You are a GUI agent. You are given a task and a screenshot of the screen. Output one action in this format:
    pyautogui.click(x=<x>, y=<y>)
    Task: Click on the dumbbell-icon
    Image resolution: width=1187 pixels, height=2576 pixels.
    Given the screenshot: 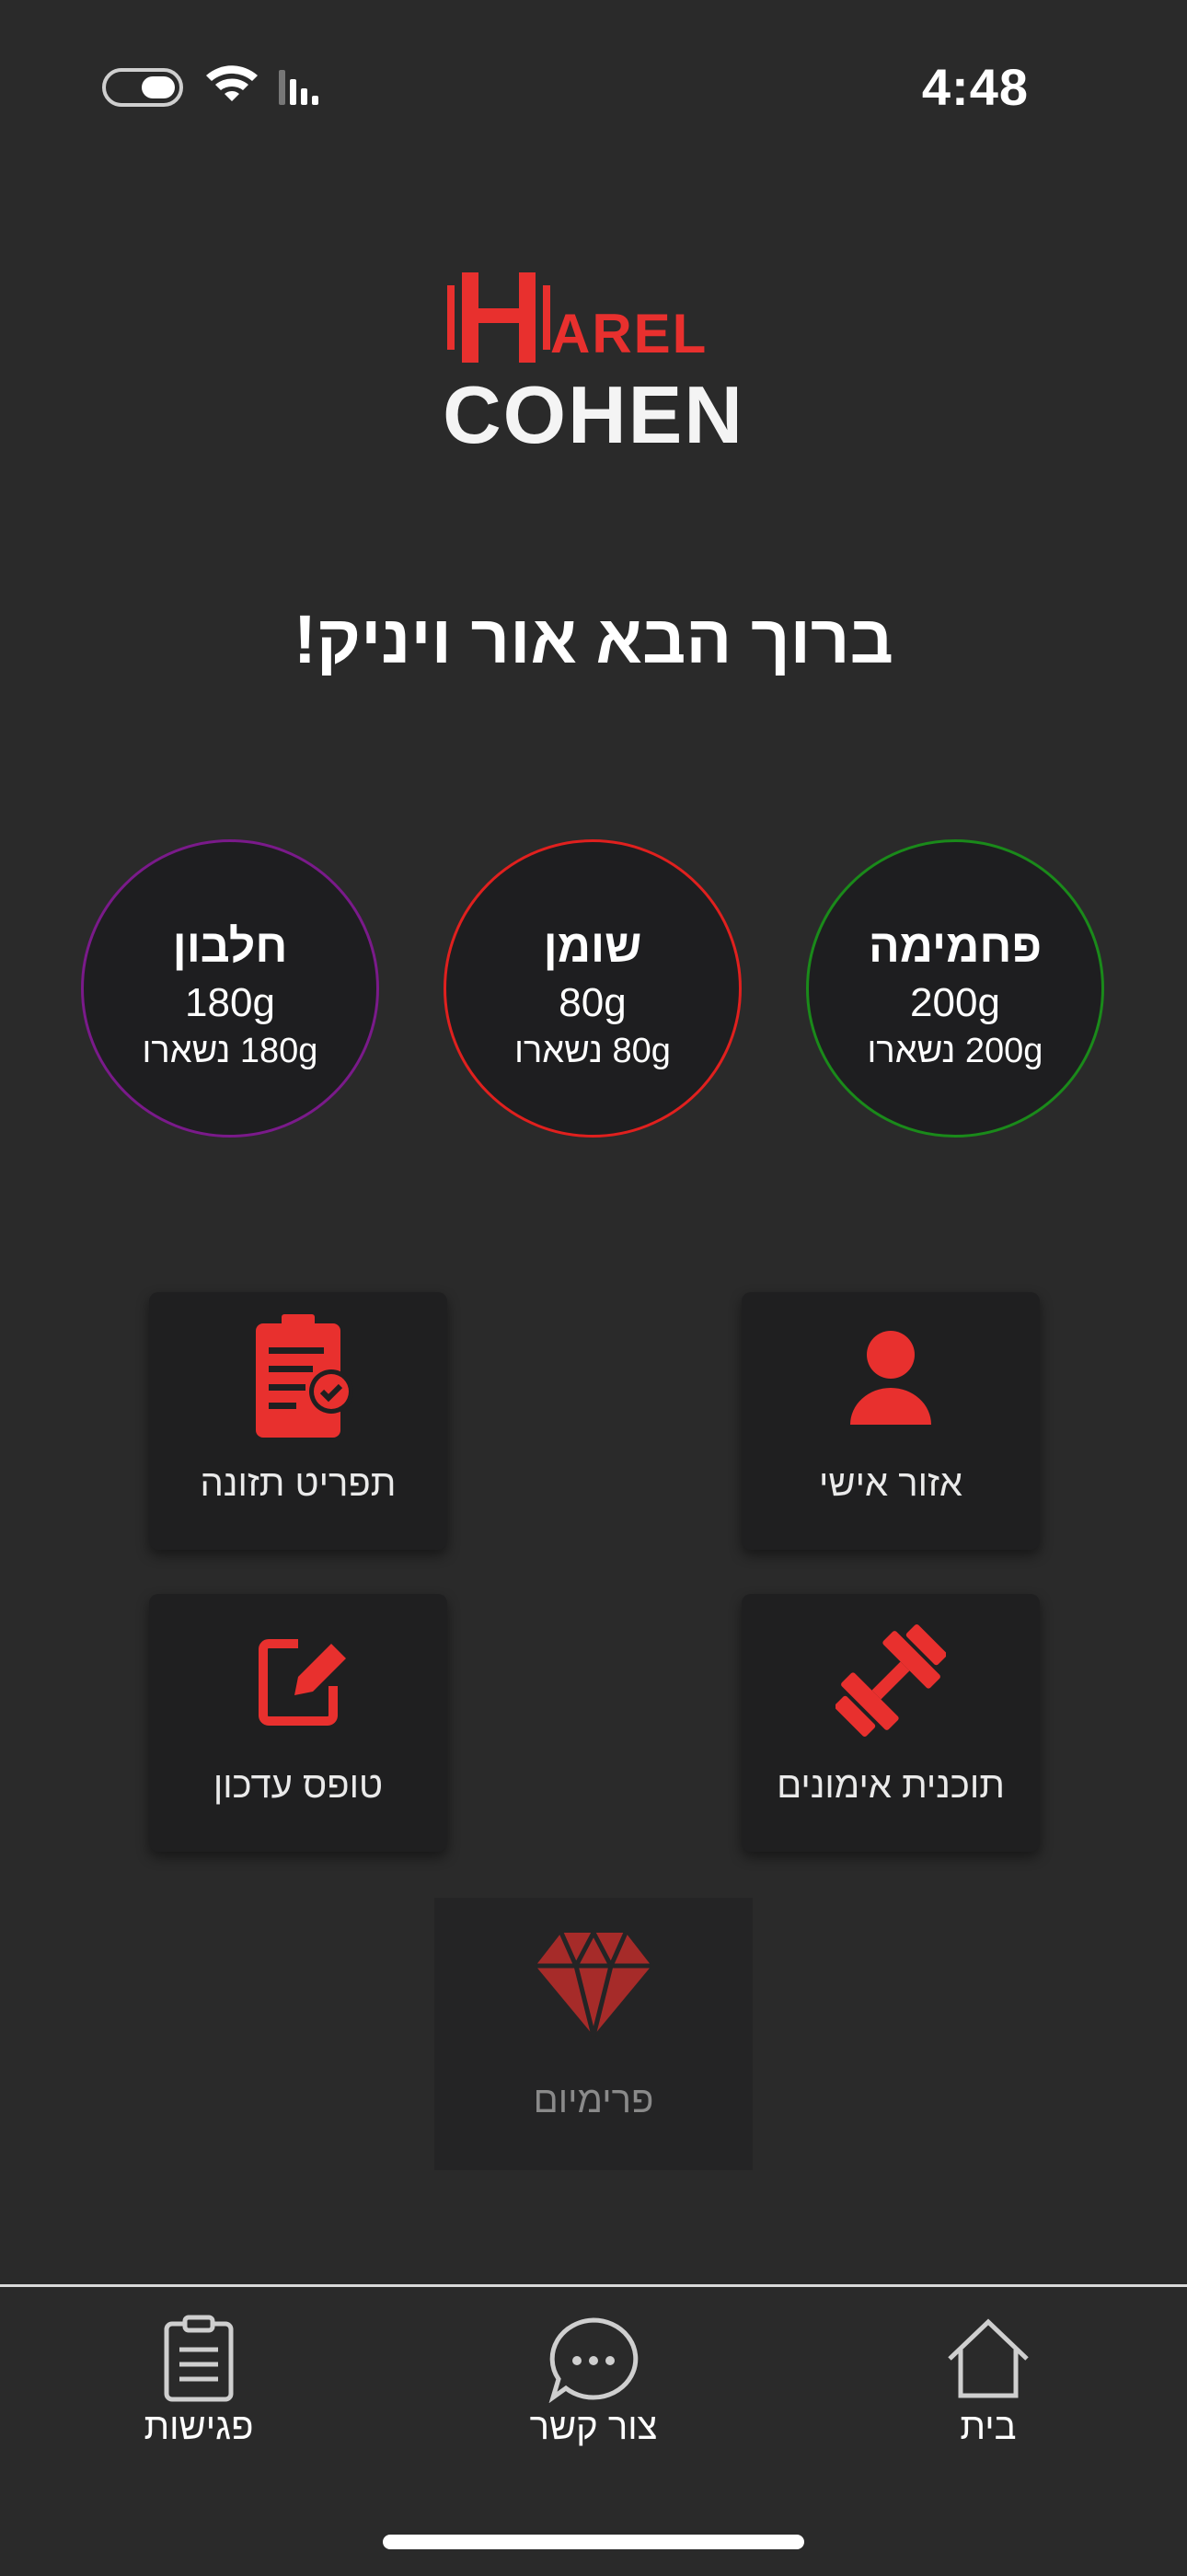 What is the action you would take?
    pyautogui.click(x=891, y=1680)
    